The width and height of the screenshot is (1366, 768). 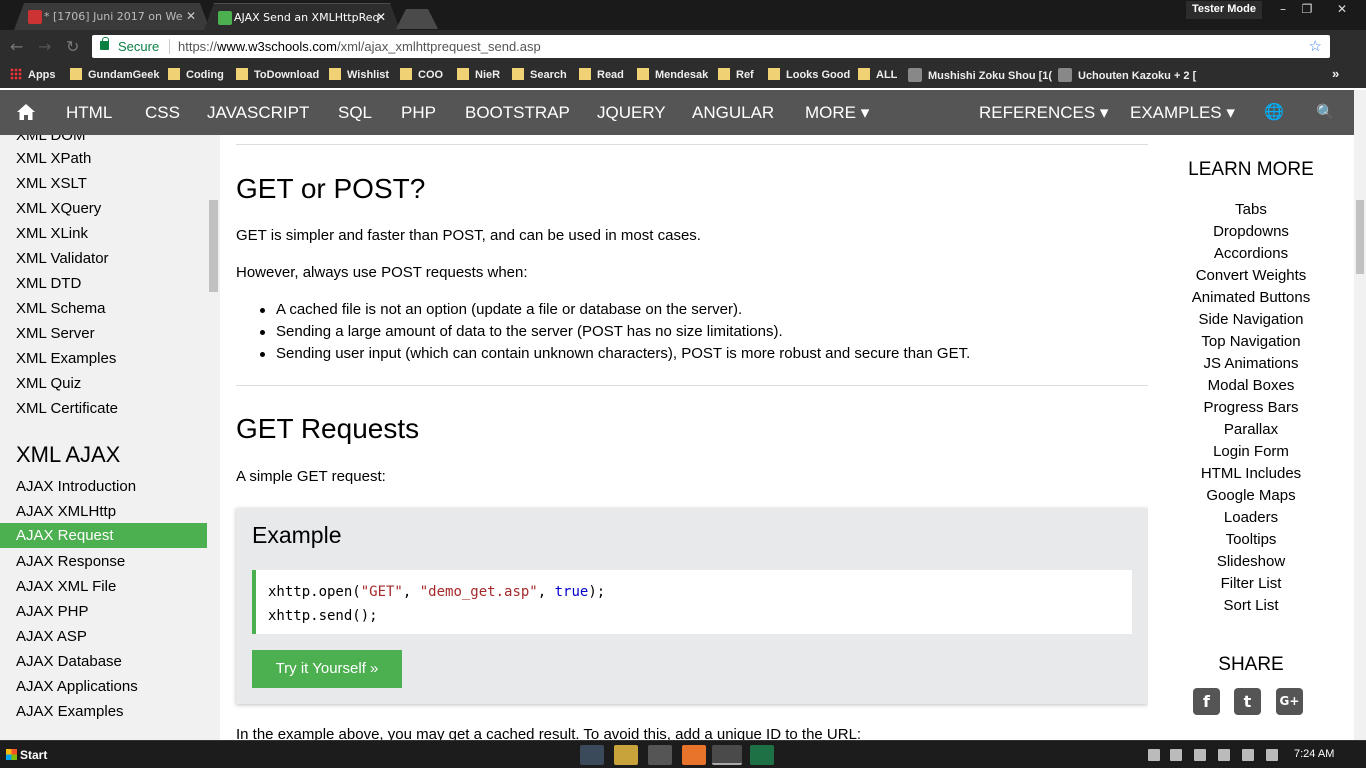 I want to click on battery-icon, so click(x=1224, y=755).